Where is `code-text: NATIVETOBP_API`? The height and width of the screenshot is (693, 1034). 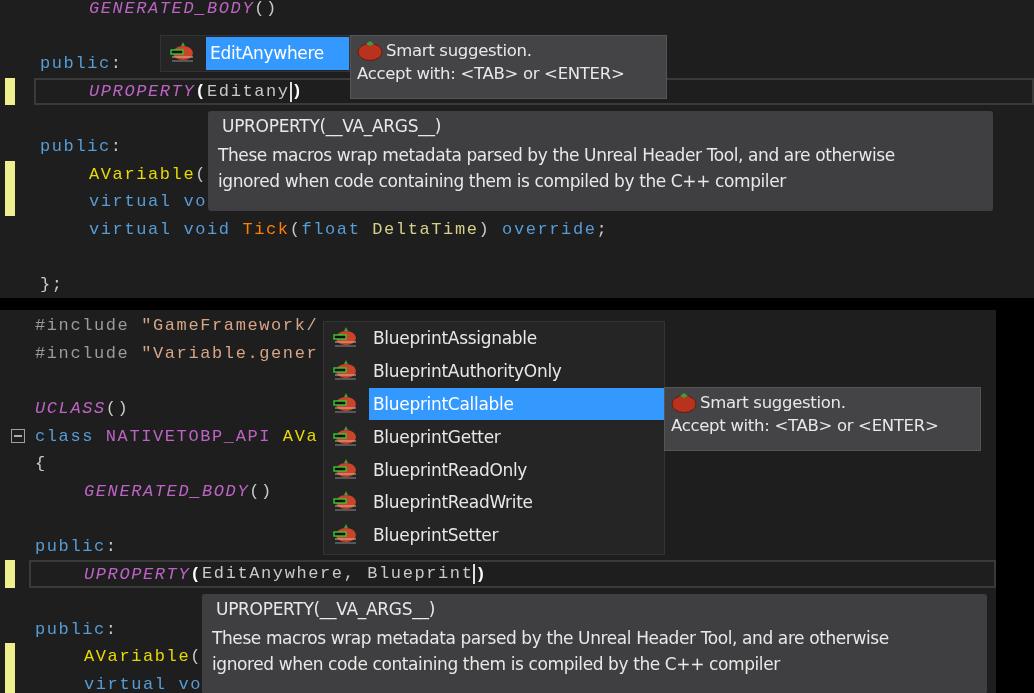
code-text: NATIVETOBP_API is located at coordinates (189, 436).